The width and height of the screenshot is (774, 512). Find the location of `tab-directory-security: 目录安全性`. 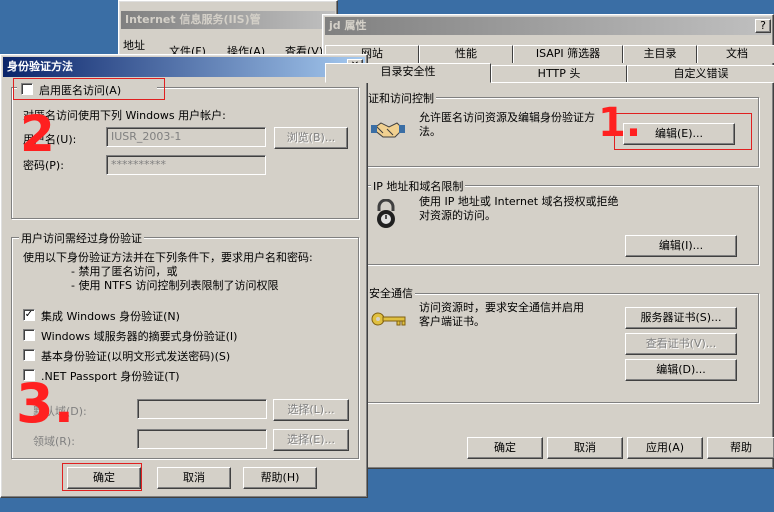

tab-directory-security: 目录安全性 is located at coordinates (408, 73).